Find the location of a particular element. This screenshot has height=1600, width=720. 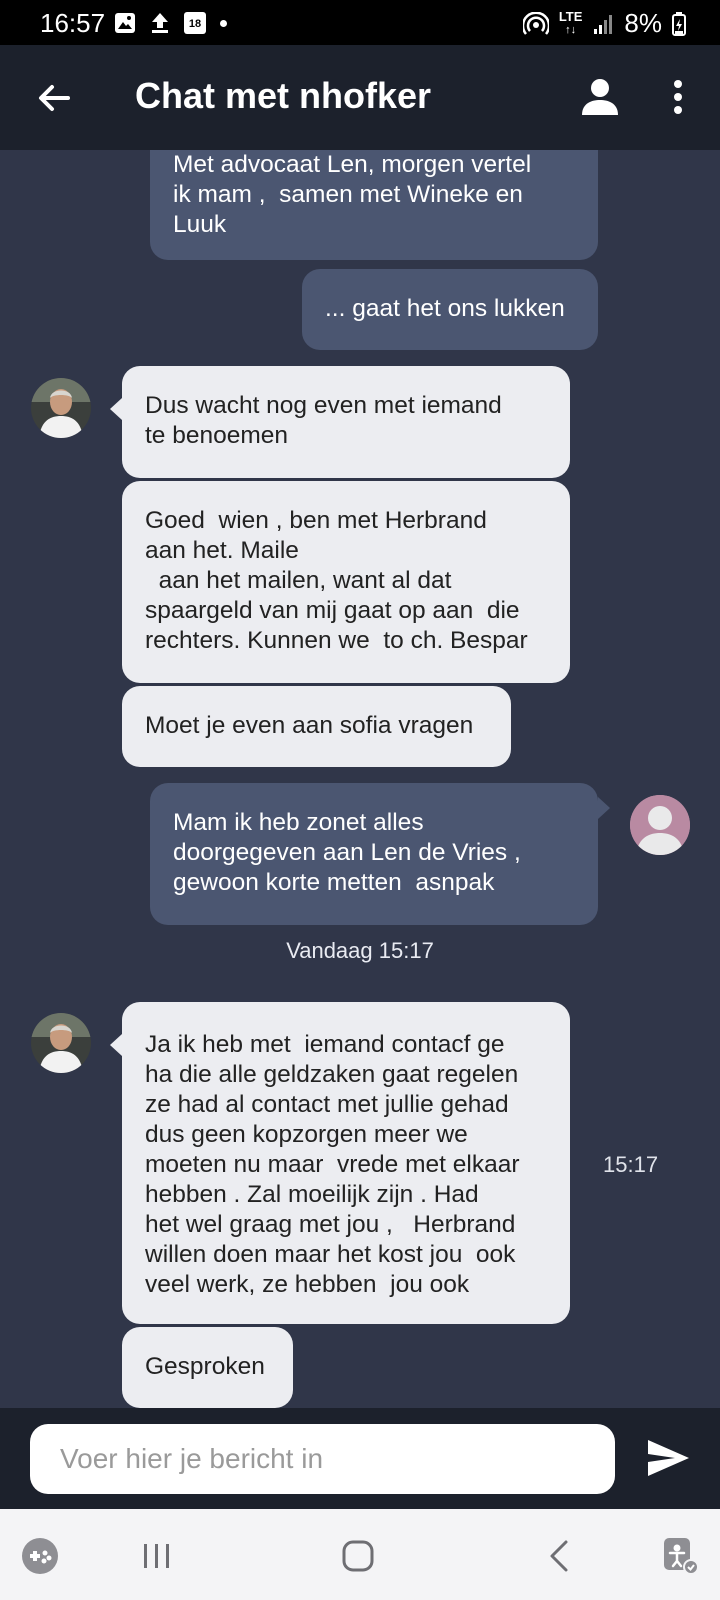

gallery-icon is located at coordinates (125, 23).